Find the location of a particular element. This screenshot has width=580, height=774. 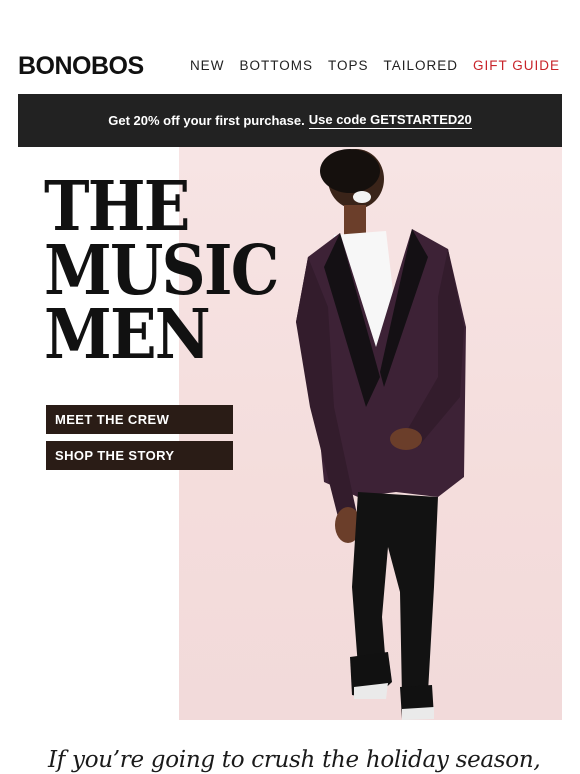

headline-line-3: MEN is located at coordinates (127, 335).